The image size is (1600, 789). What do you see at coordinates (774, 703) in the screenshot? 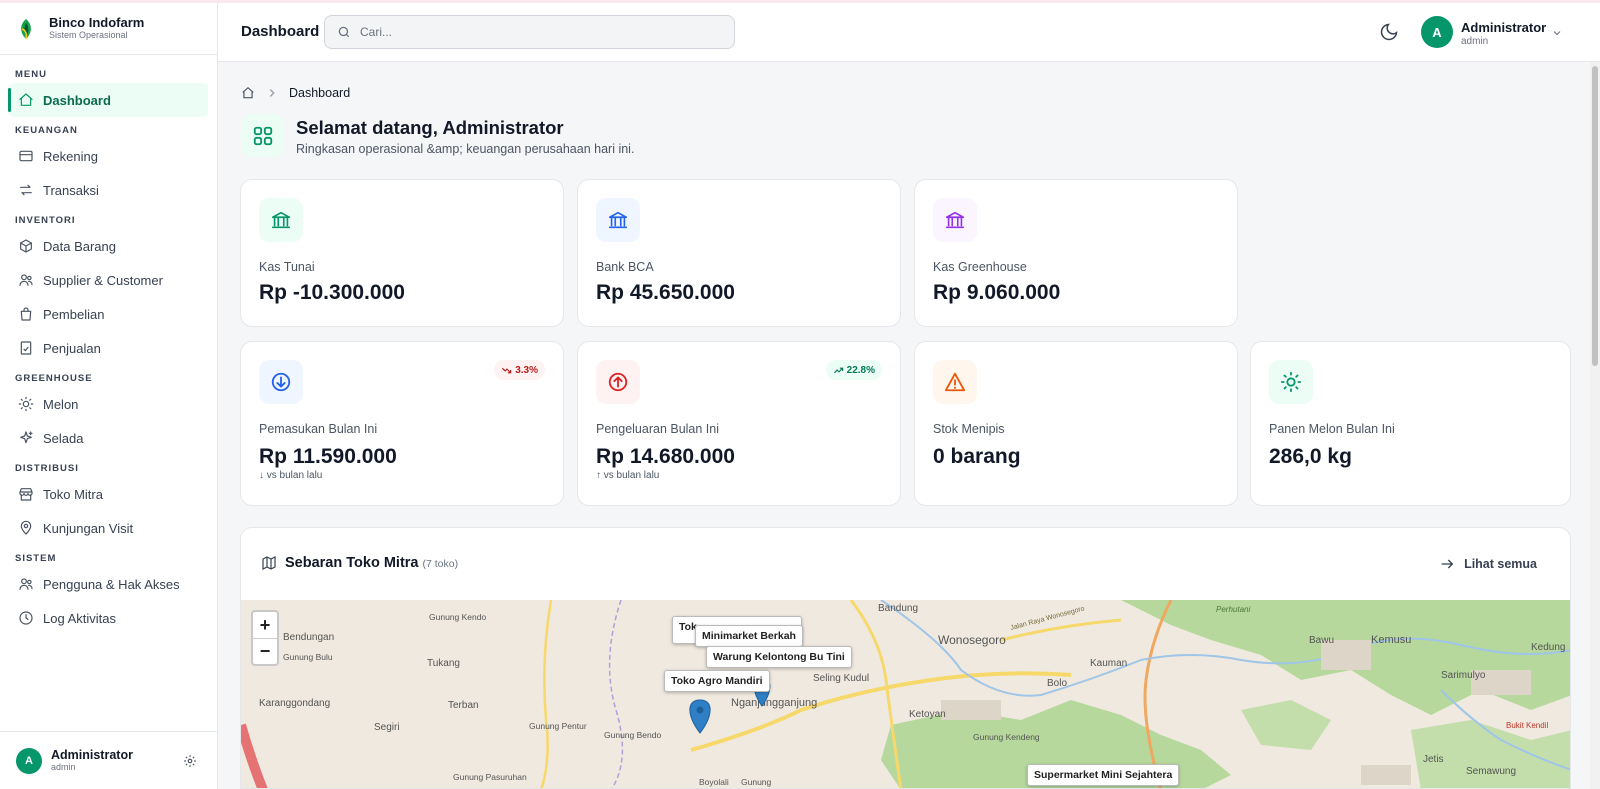
I see `map-place: Nganjungganjung` at bounding box center [774, 703].